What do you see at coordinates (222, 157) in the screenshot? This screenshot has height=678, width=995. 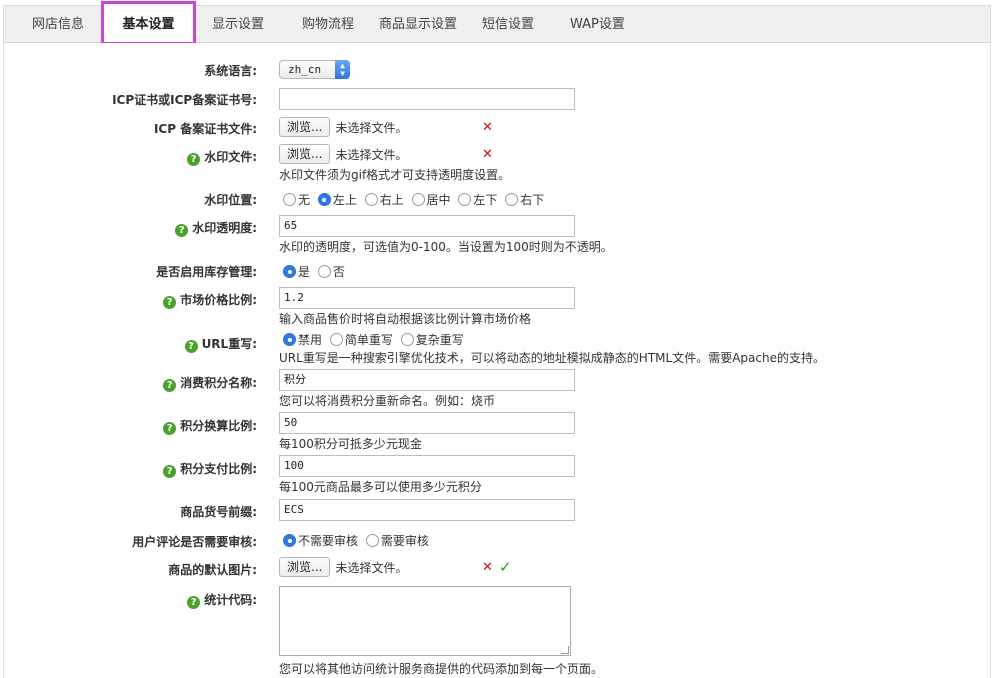 I see `watermark-file-label: ? 水印文件:` at bounding box center [222, 157].